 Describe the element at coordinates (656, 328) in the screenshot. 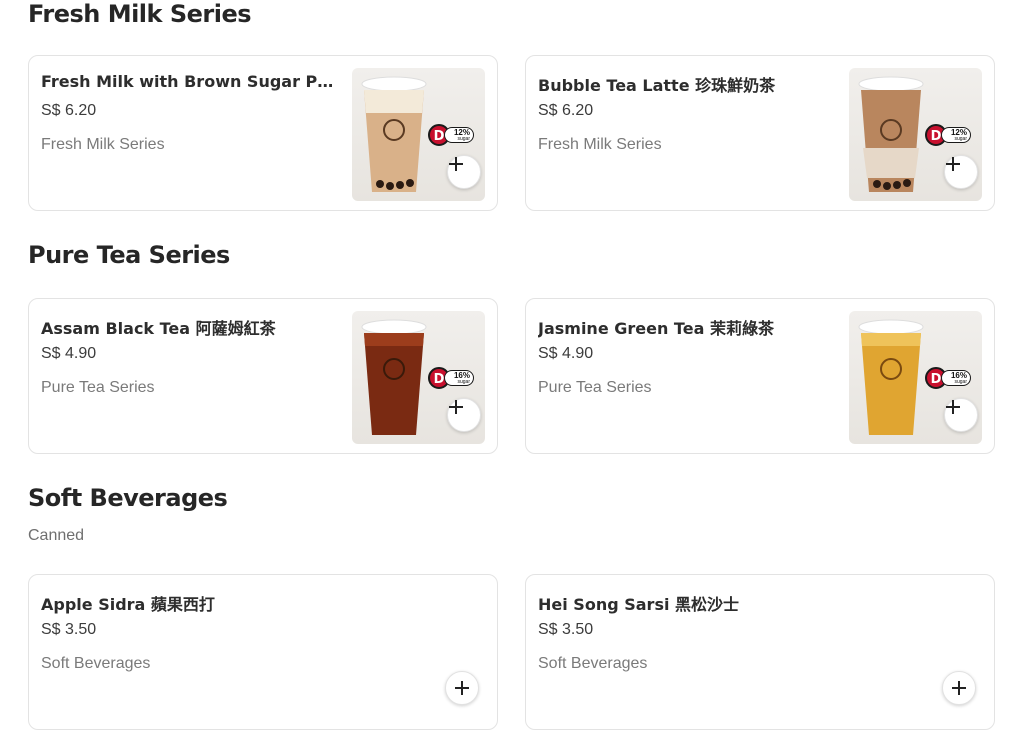

I see `item-name: Jasmine Green Tea 茉莉綠茶` at that location.